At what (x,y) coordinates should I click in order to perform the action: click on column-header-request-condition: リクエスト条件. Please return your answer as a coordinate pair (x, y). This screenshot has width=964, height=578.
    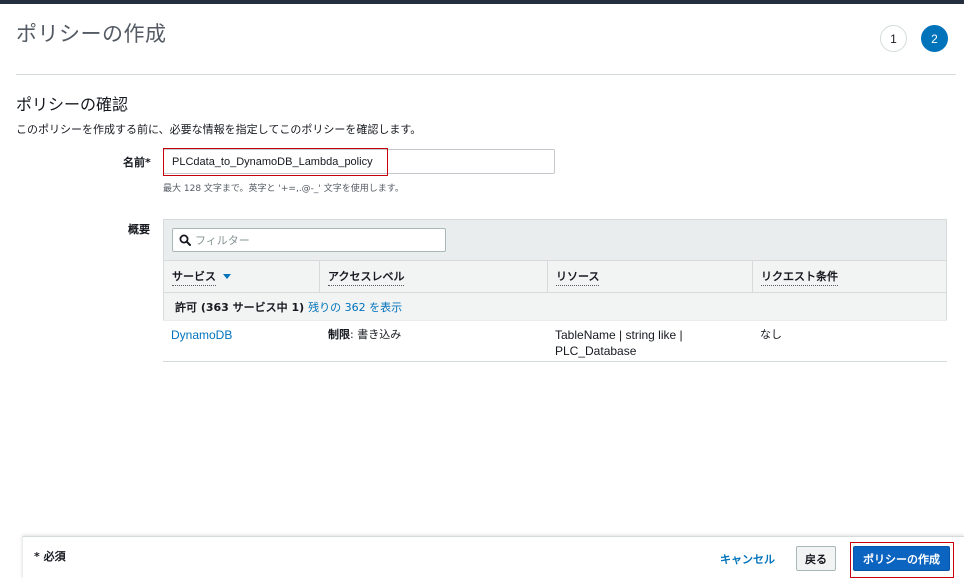
    Looking at the image, I should click on (849, 276).